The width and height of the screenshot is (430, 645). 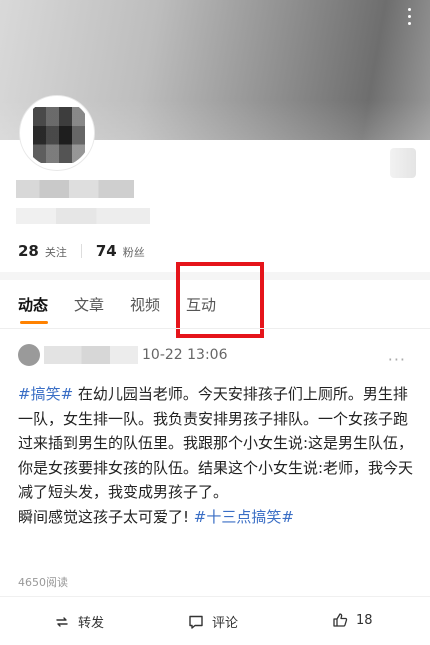 What do you see at coordinates (62, 621) in the screenshot?
I see `repost-icon` at bounding box center [62, 621].